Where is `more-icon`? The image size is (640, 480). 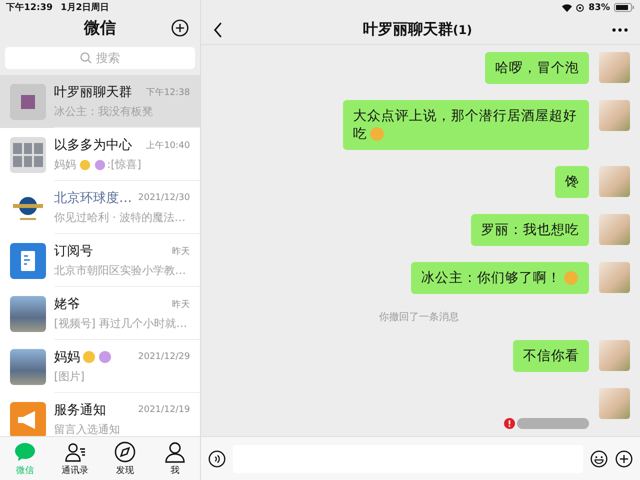 more-icon is located at coordinates (620, 30).